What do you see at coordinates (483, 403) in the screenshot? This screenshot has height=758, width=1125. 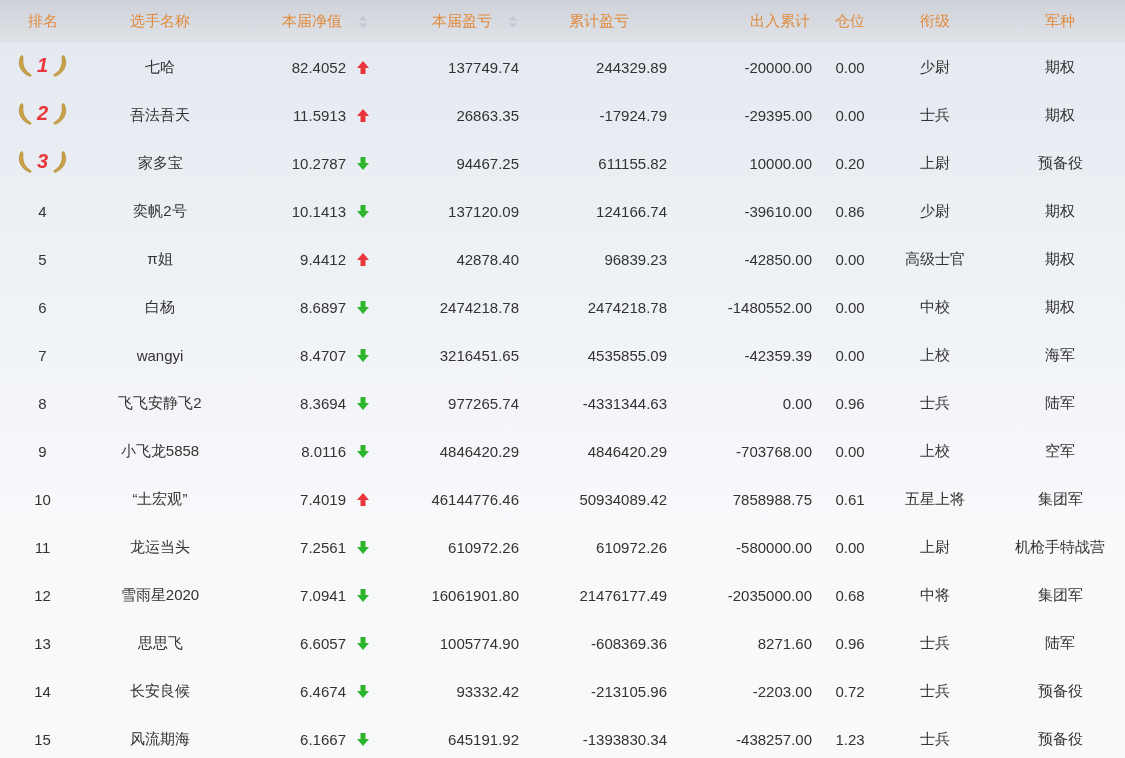 I see `table-cell: 977265.74` at bounding box center [483, 403].